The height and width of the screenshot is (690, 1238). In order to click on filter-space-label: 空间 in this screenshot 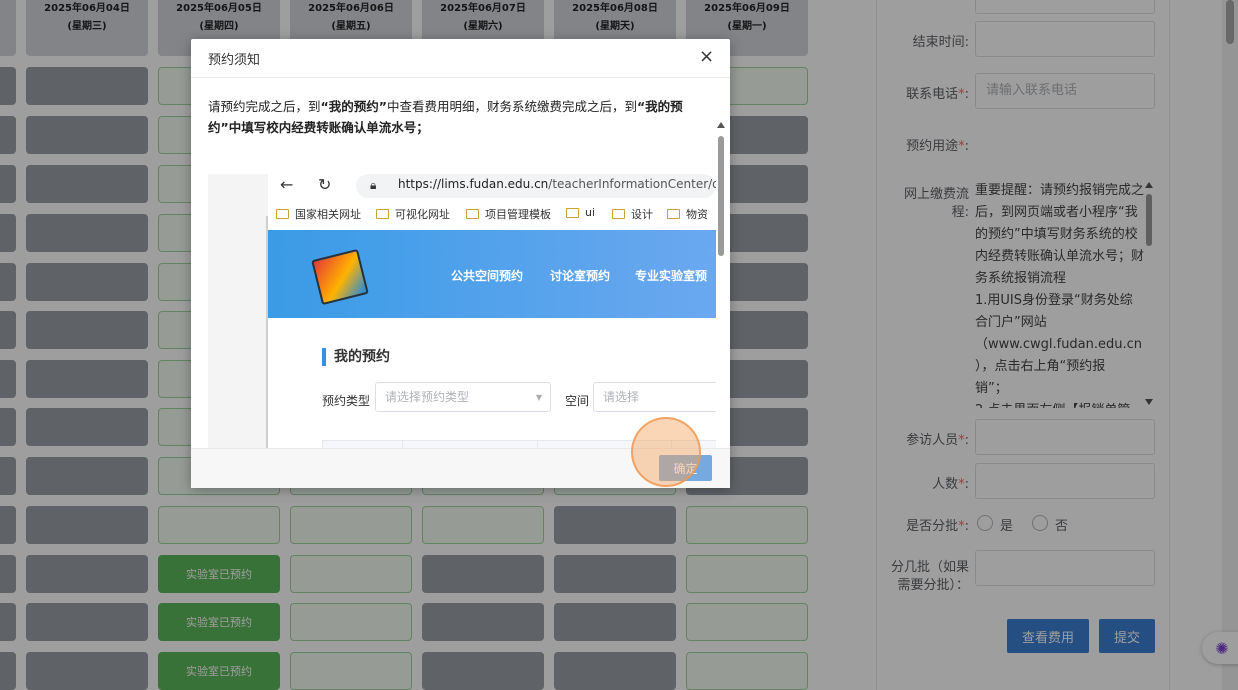, I will do `click(577, 401)`.